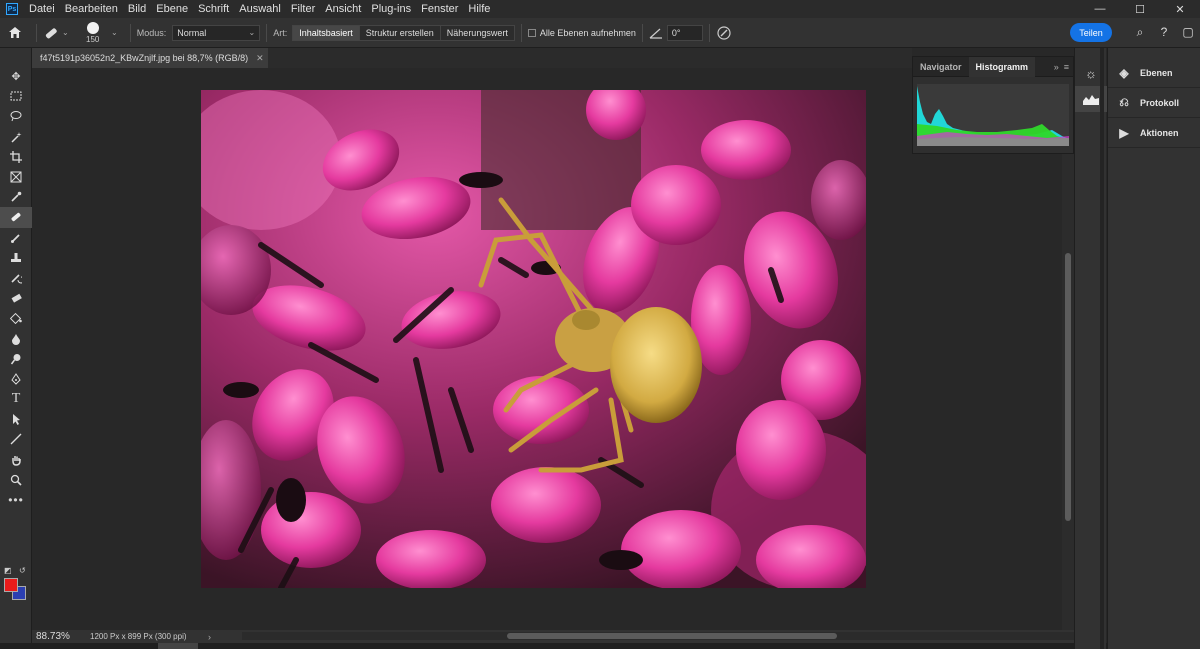  What do you see at coordinates (260, 58) in the screenshot?
I see `close-tab-icon: ✕` at bounding box center [260, 58].